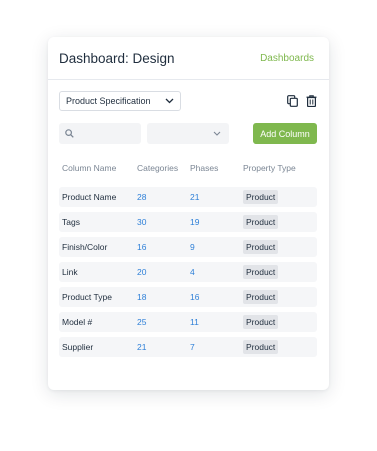 This screenshot has width=377, height=451. I want to click on search-box, so click(100, 133).